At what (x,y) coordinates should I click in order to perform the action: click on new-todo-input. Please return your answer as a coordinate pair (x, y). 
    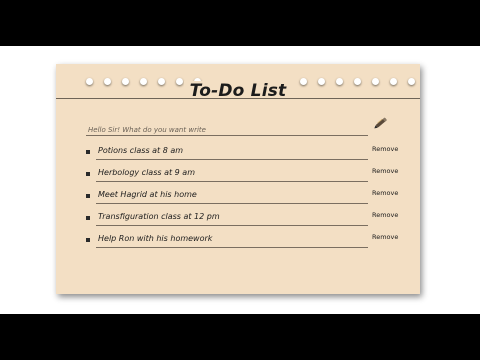
    Looking at the image, I should click on (229, 130).